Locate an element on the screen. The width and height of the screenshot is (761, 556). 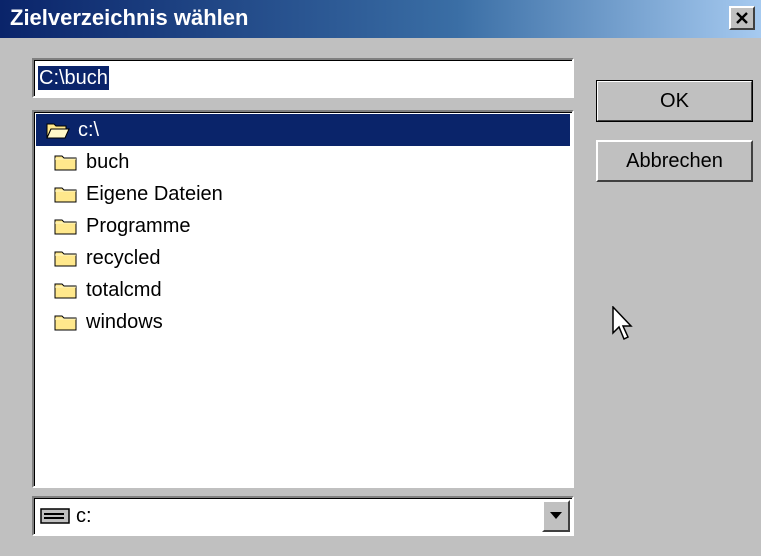
close-icon is located at coordinates (742, 18).